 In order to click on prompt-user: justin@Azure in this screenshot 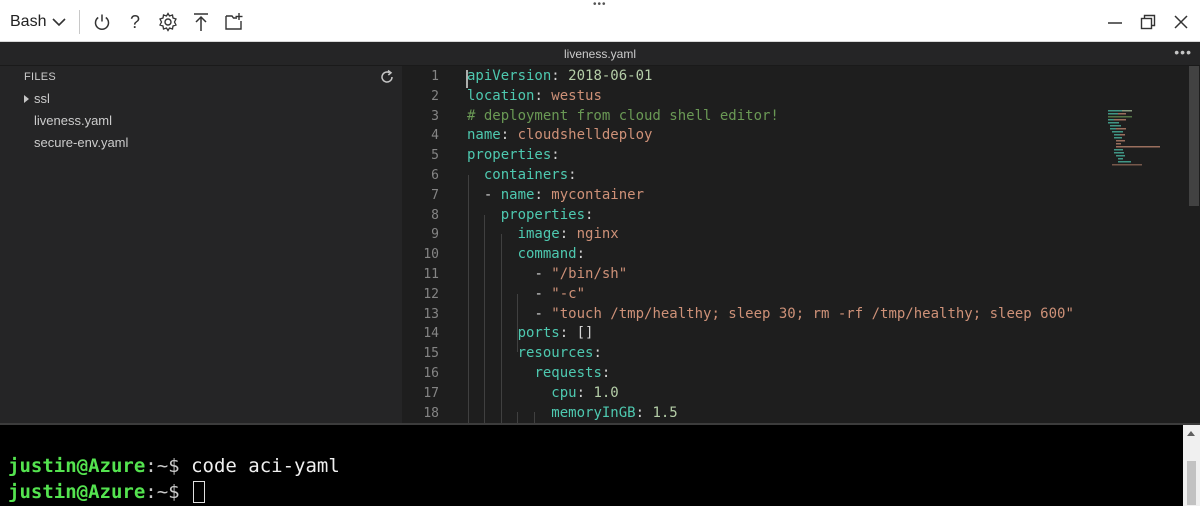, I will do `click(77, 492)`.